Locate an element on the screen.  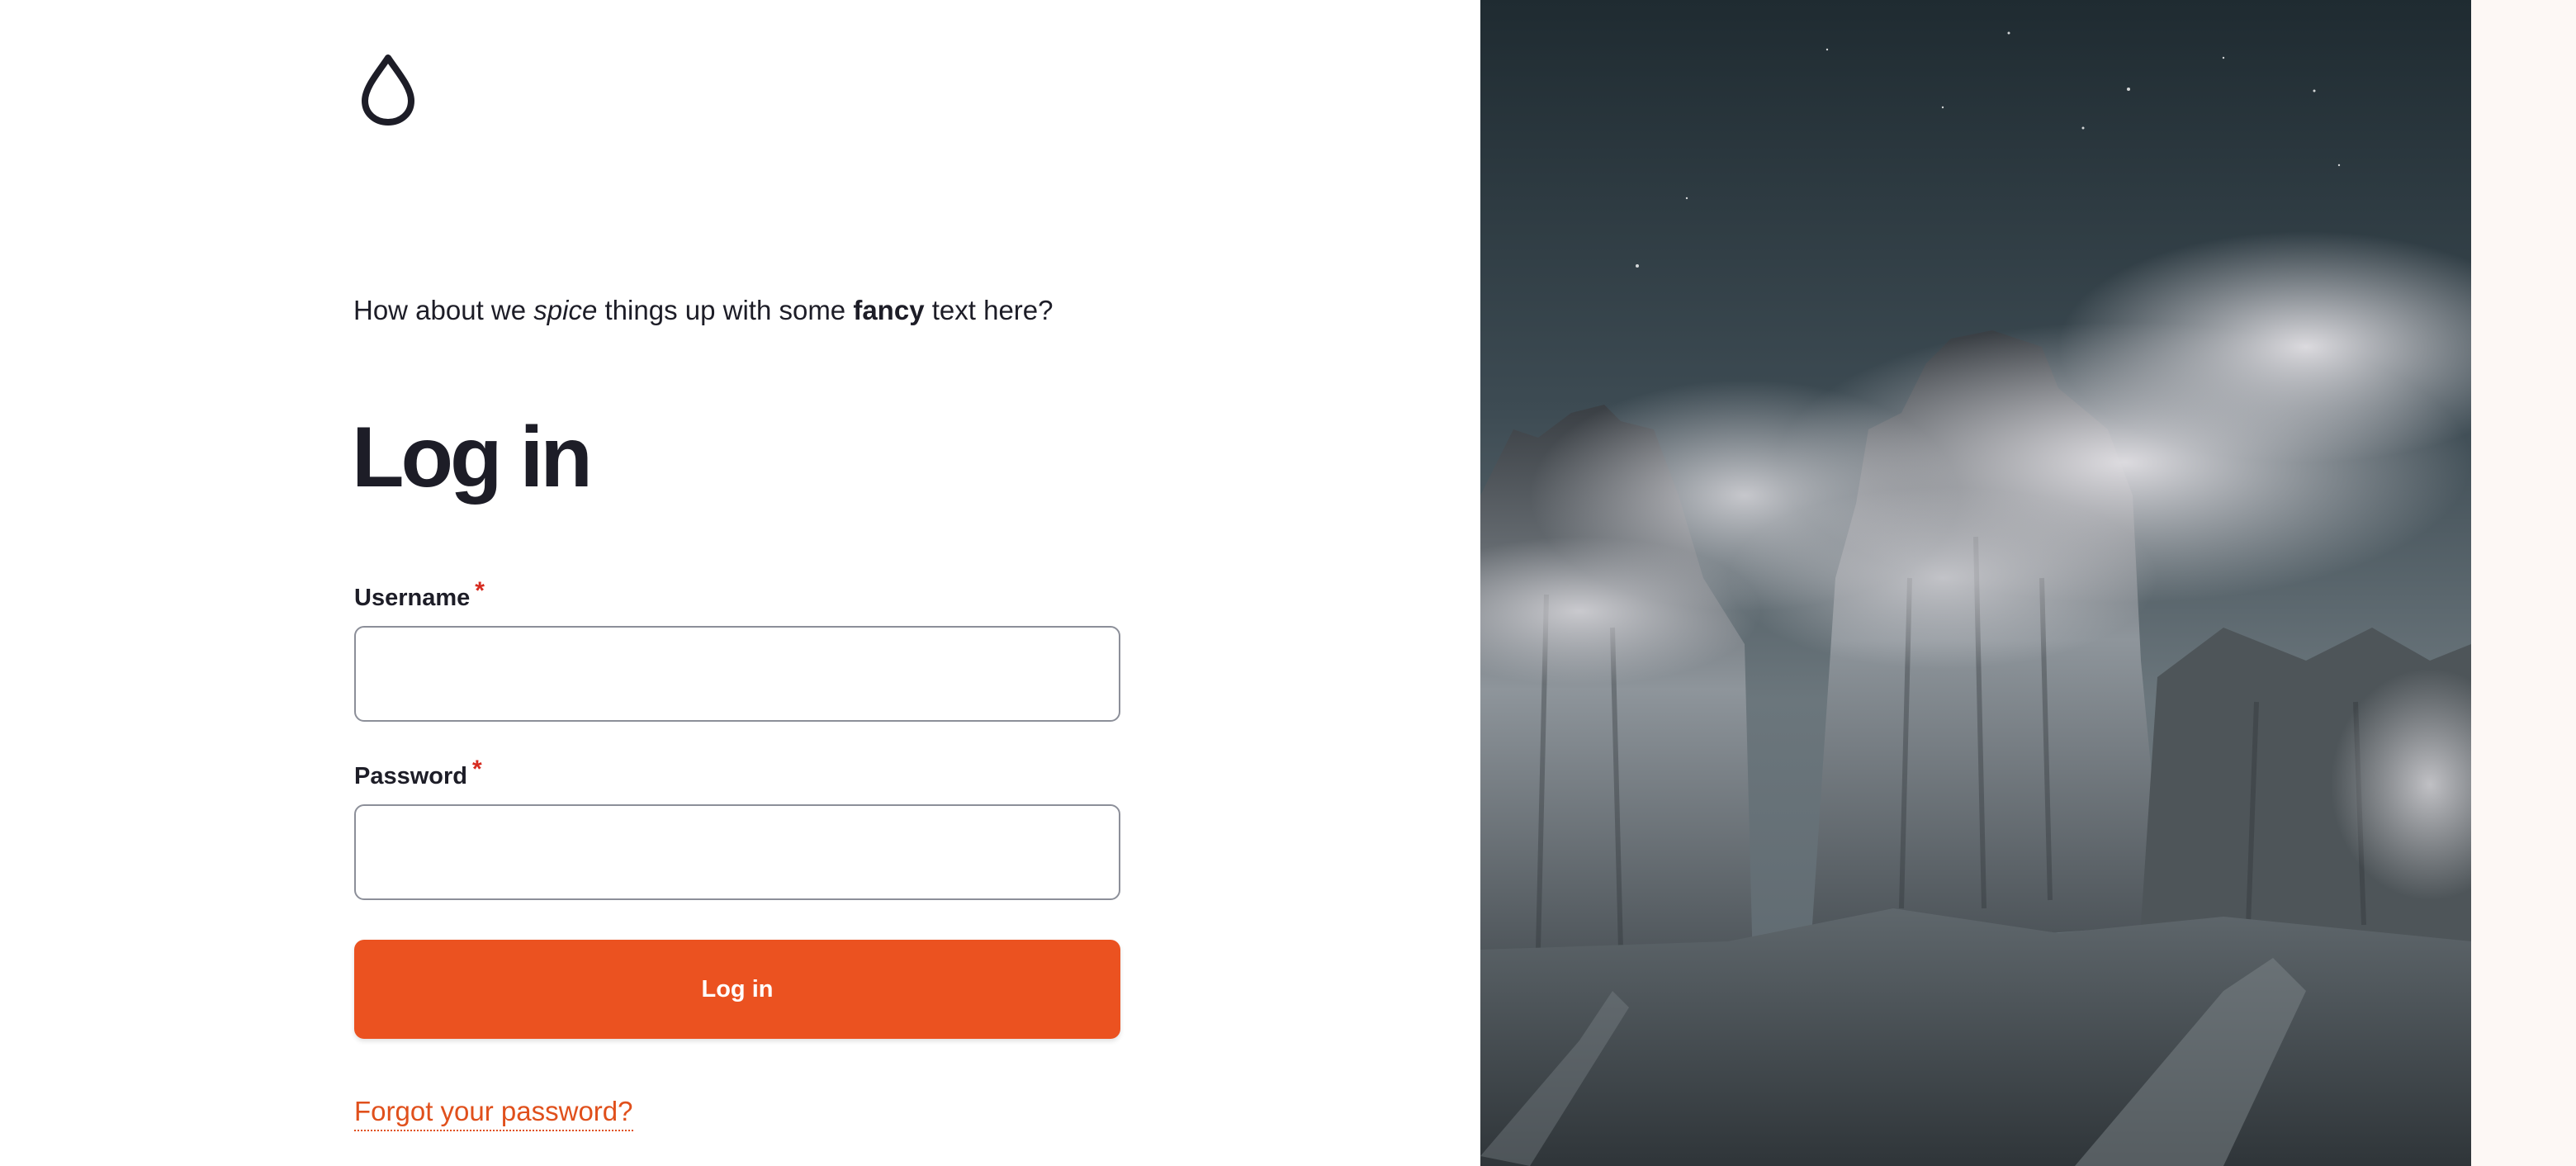
username-label: Username * is located at coordinates (419, 594).